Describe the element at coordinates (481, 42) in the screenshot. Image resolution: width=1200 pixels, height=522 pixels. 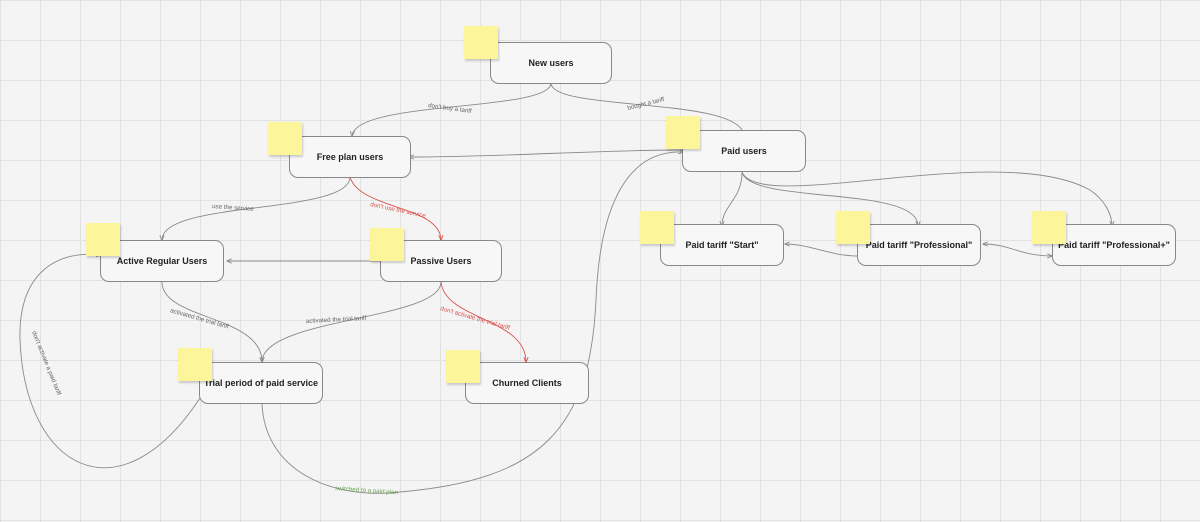
I see `sticky-note-new-users` at that location.